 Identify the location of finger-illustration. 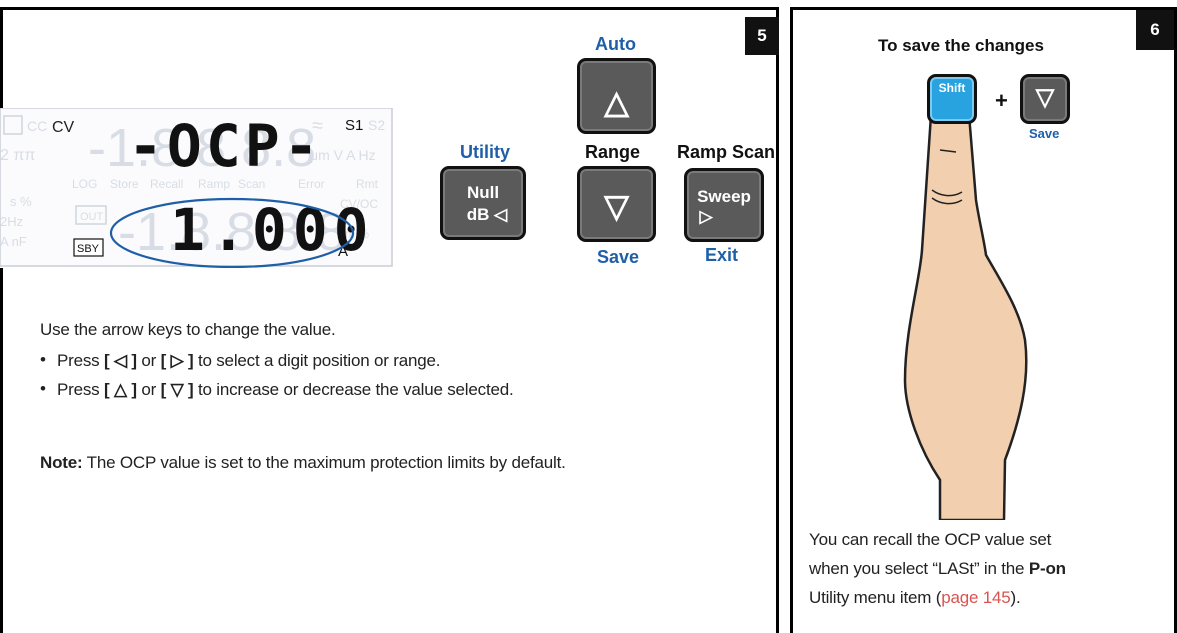
(965, 304).